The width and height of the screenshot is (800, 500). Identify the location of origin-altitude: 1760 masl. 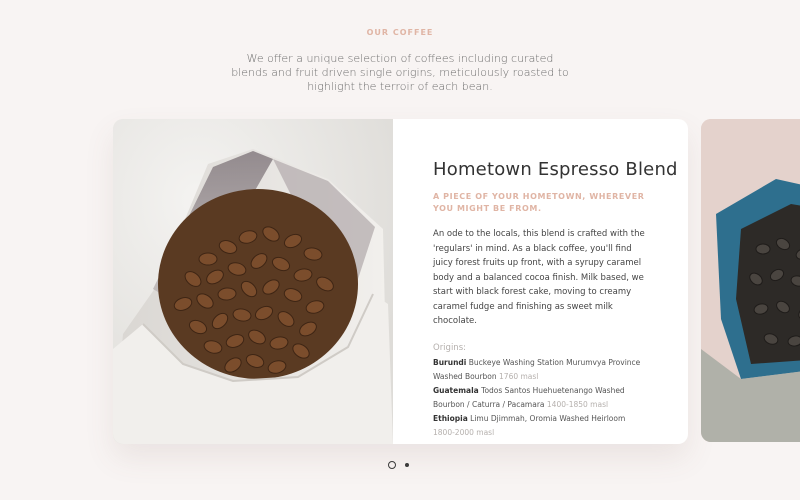
(519, 376).